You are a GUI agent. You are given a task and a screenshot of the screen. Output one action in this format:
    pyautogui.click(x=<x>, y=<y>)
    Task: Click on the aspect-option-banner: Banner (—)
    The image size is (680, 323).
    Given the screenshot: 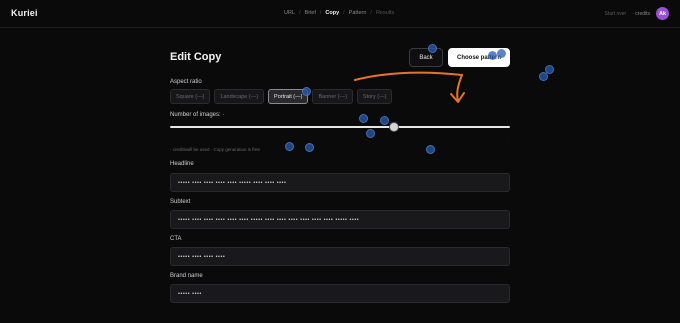 What is the action you would take?
    pyautogui.click(x=332, y=96)
    